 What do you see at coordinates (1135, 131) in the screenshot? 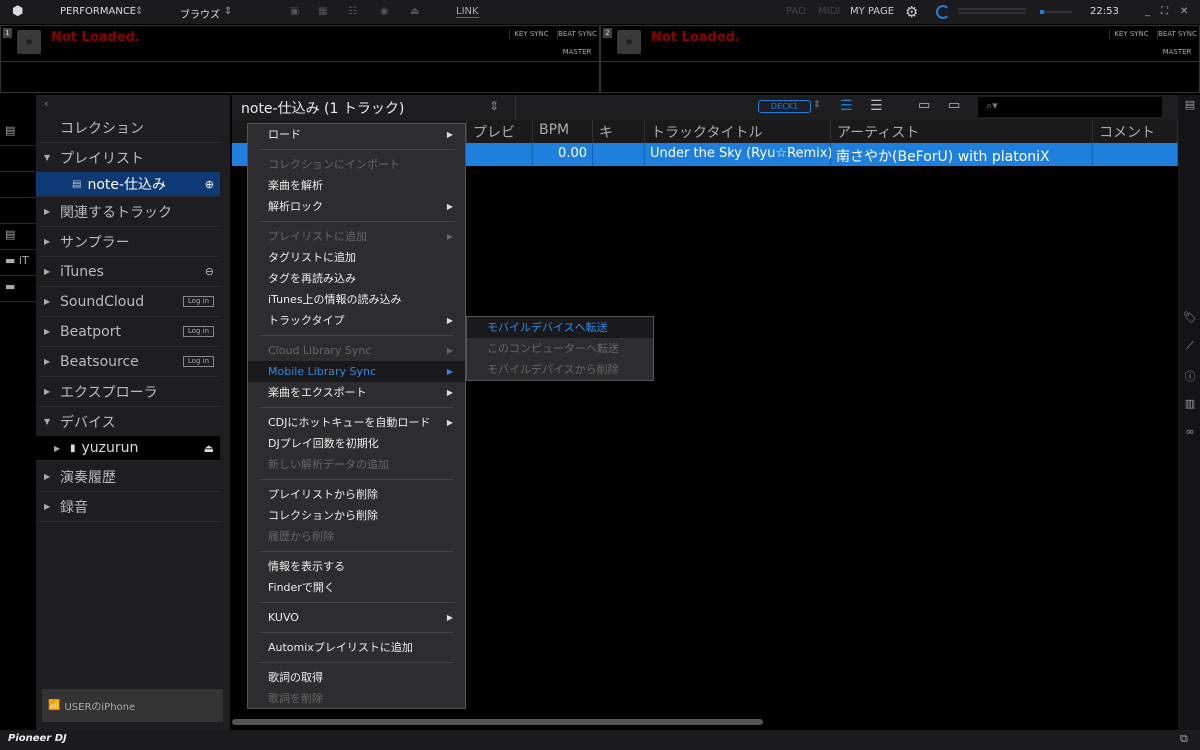
I see `column-header-comment: コメント` at bounding box center [1135, 131].